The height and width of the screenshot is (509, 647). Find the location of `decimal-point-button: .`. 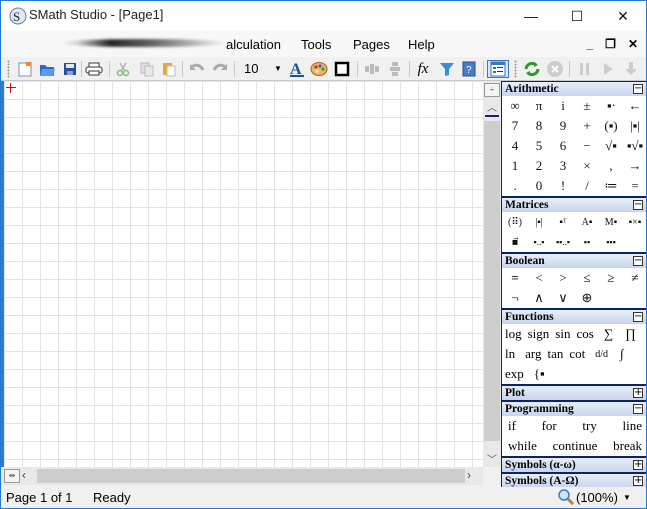

decimal-point-button: . is located at coordinates (515, 186).